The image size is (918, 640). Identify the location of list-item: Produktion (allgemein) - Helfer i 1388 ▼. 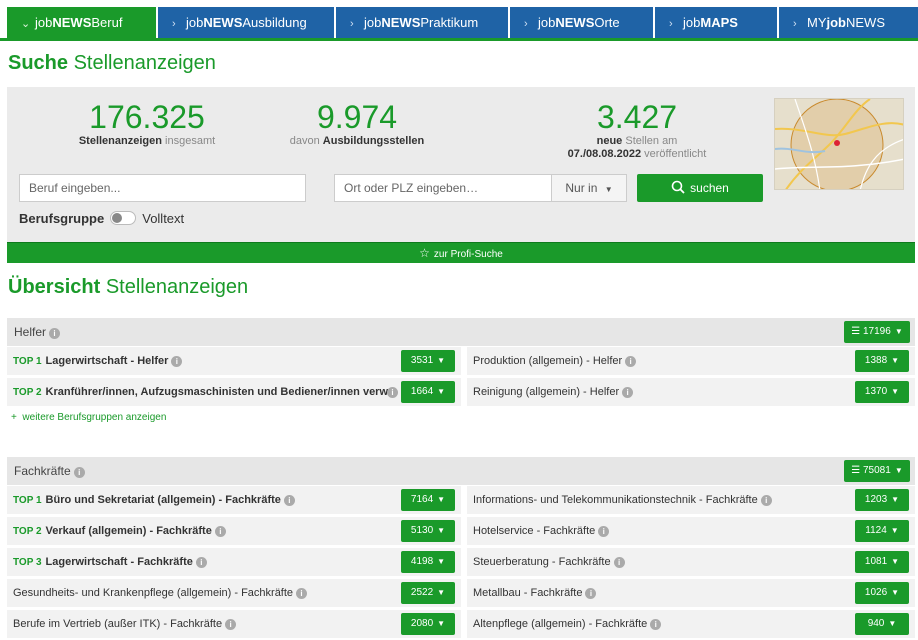
(691, 361).